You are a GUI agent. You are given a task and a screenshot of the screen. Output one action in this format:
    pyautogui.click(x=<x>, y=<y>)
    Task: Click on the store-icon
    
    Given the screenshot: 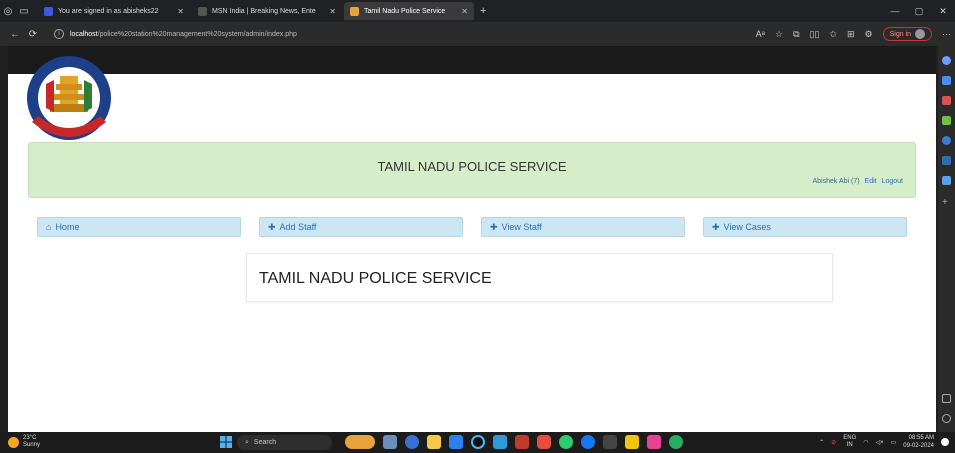 What is the action you would take?
    pyautogui.click(x=456, y=442)
    